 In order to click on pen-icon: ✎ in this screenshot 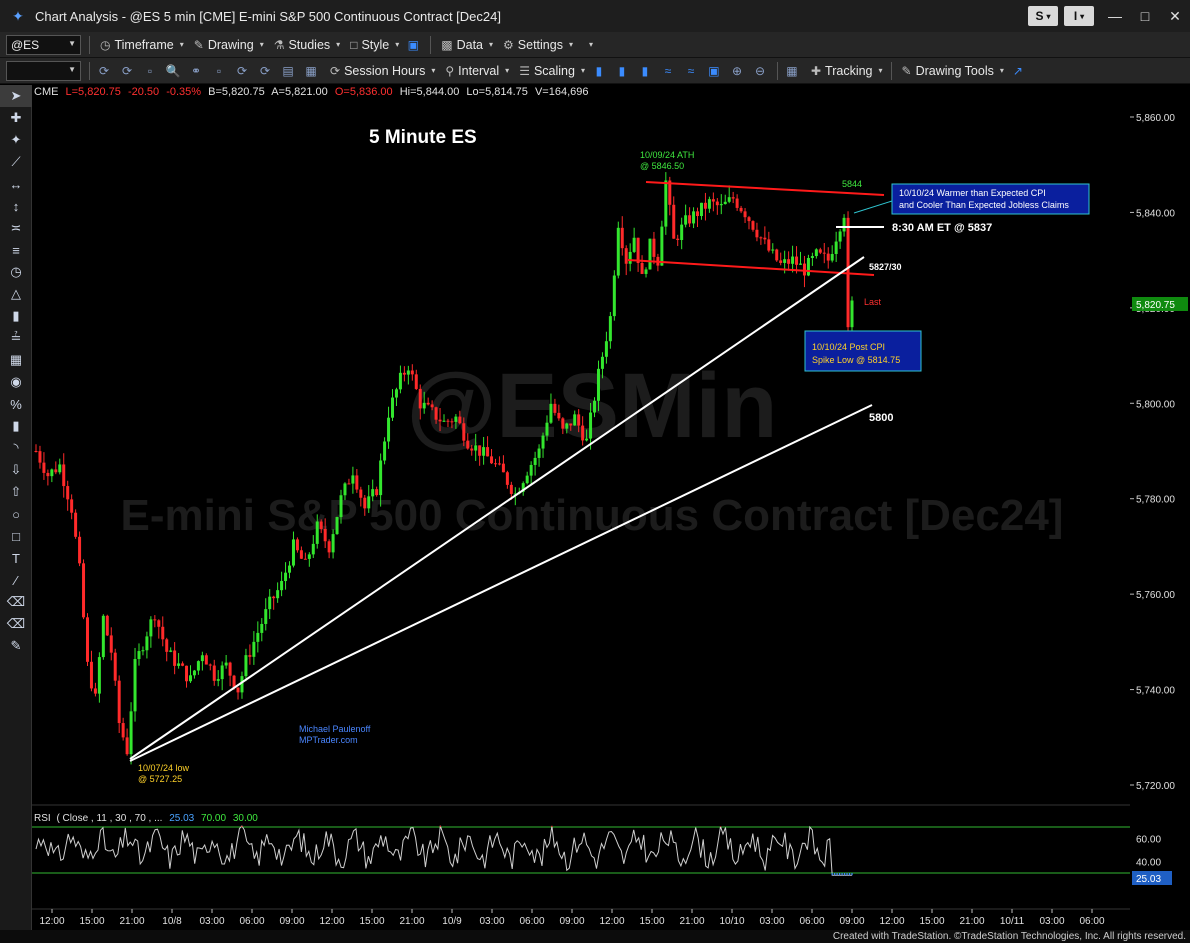, I will do `click(16, 646)`.